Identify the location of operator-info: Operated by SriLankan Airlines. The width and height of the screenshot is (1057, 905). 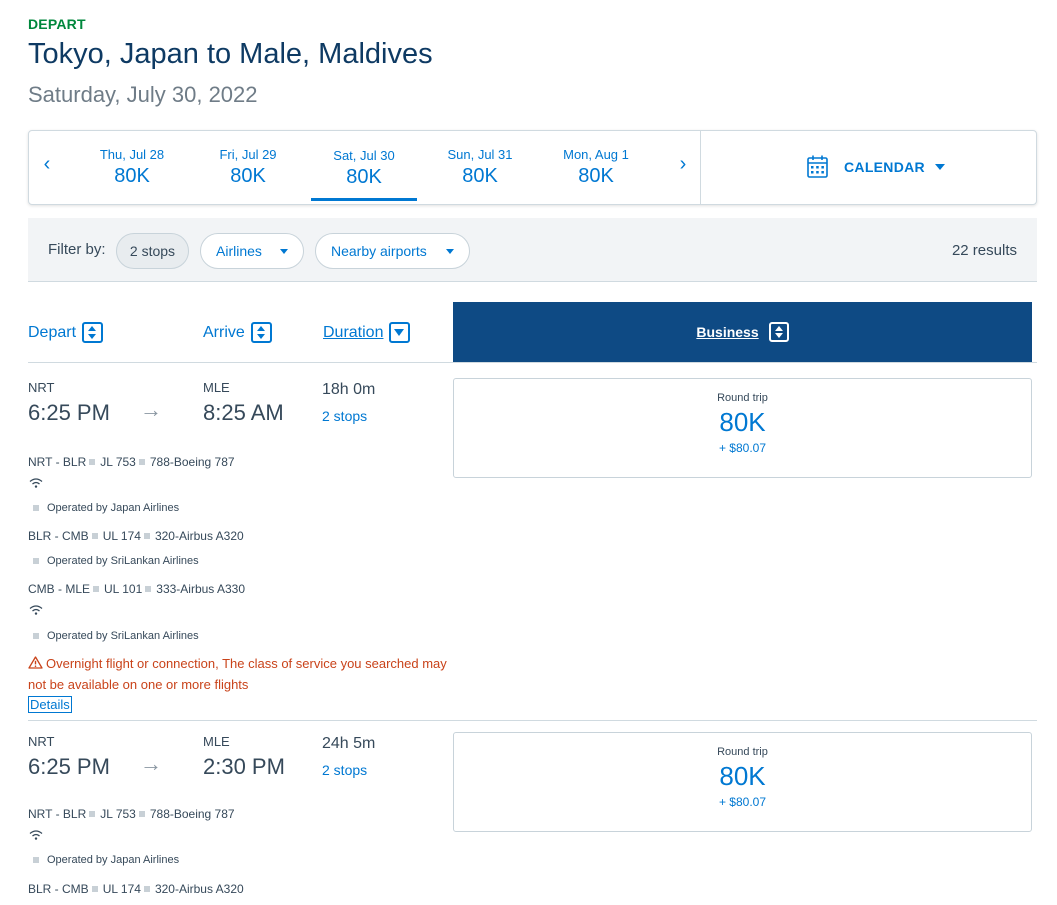
(116, 561).